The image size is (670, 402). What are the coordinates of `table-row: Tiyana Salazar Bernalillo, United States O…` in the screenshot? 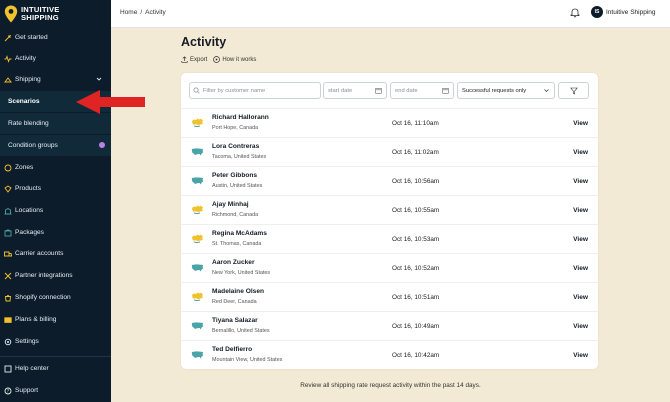 It's located at (389, 325).